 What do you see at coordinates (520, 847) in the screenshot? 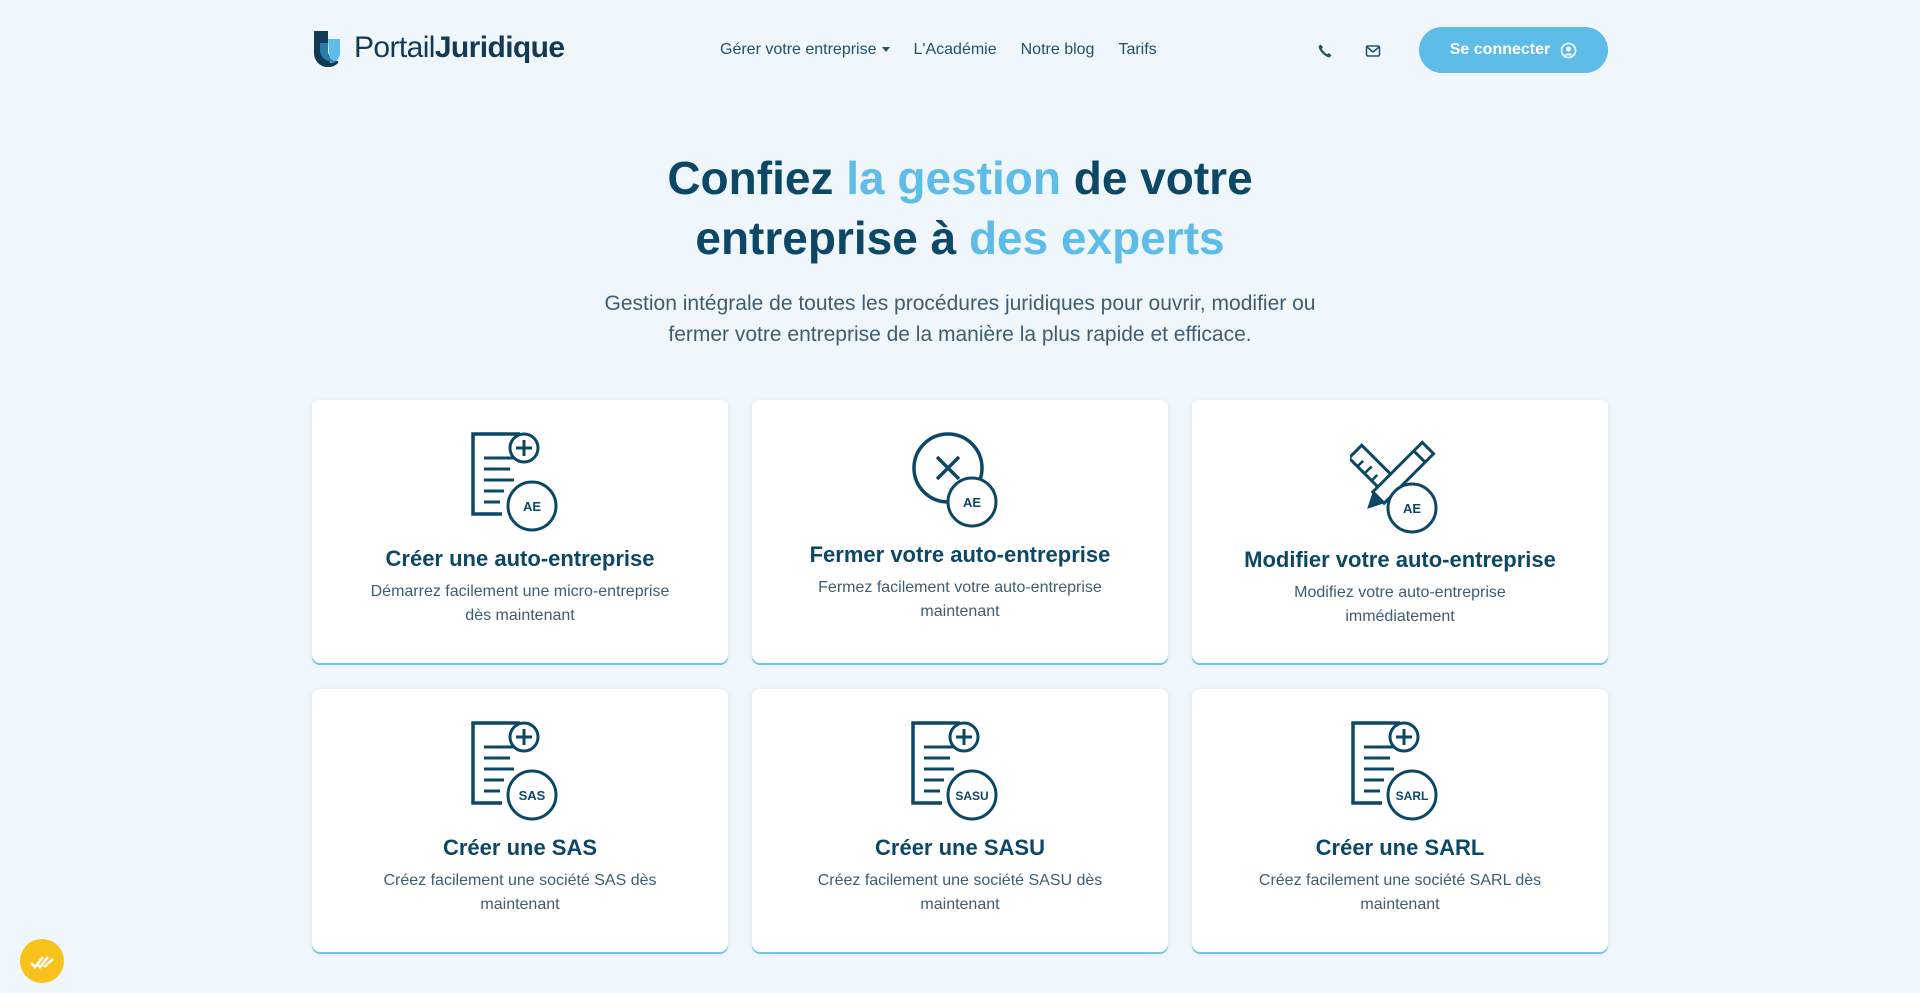
I see `card-title: Créer une SAS` at bounding box center [520, 847].